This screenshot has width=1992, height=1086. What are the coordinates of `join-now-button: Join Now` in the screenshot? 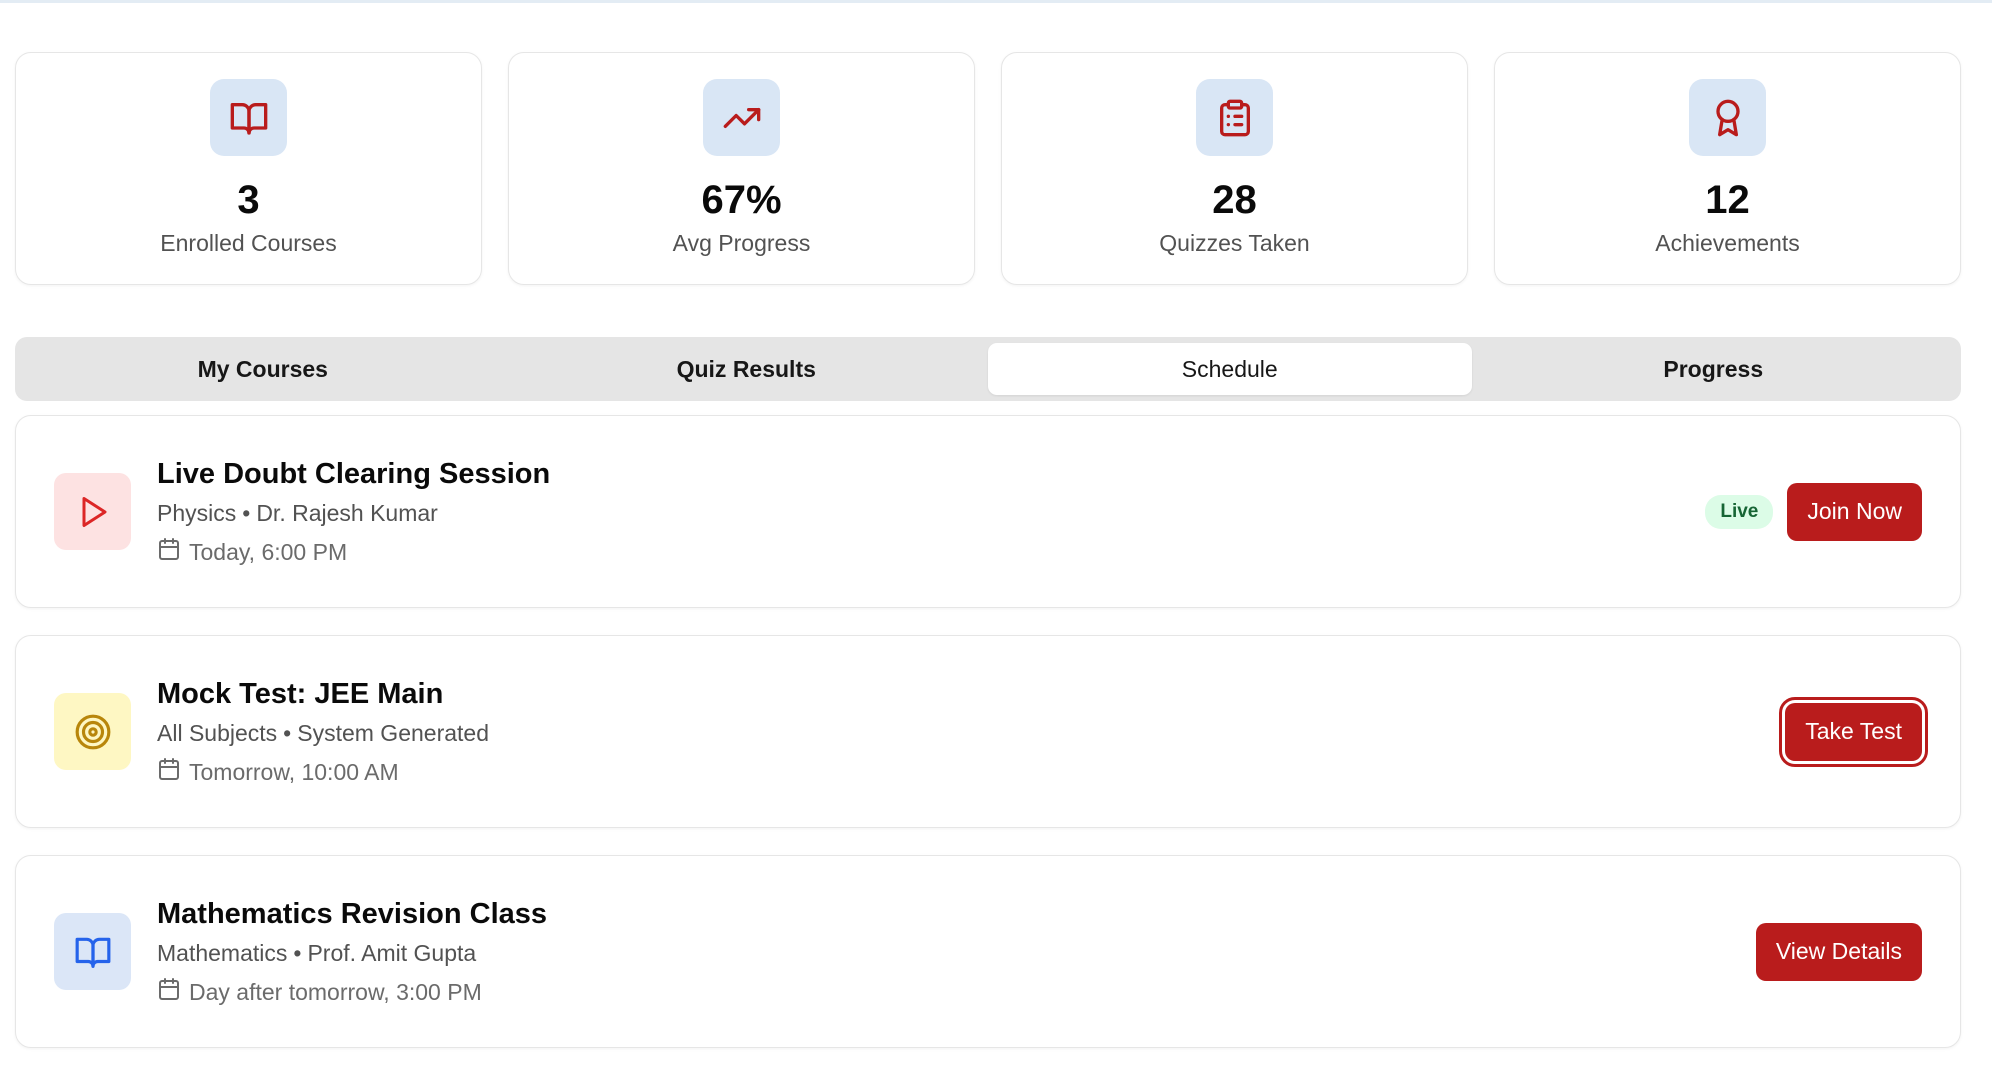 It's located at (1854, 511).